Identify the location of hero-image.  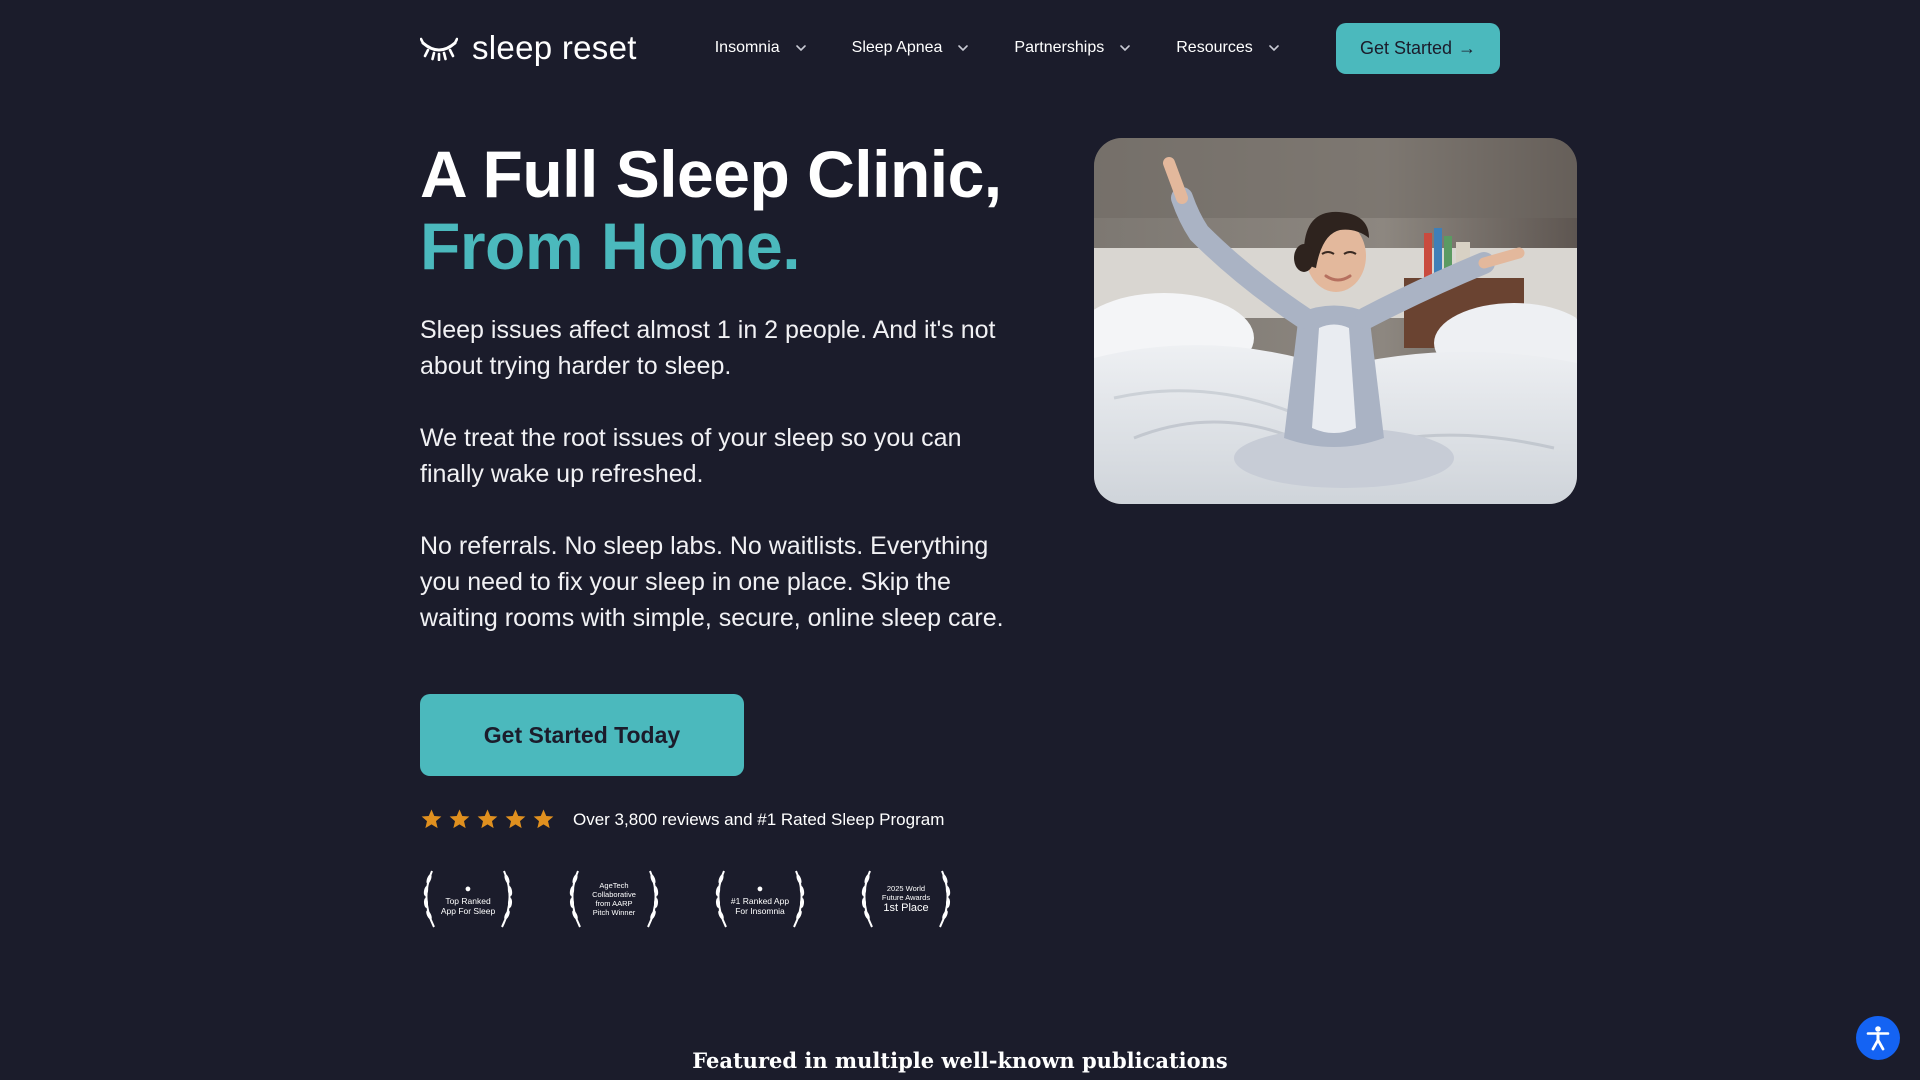
(1335, 321).